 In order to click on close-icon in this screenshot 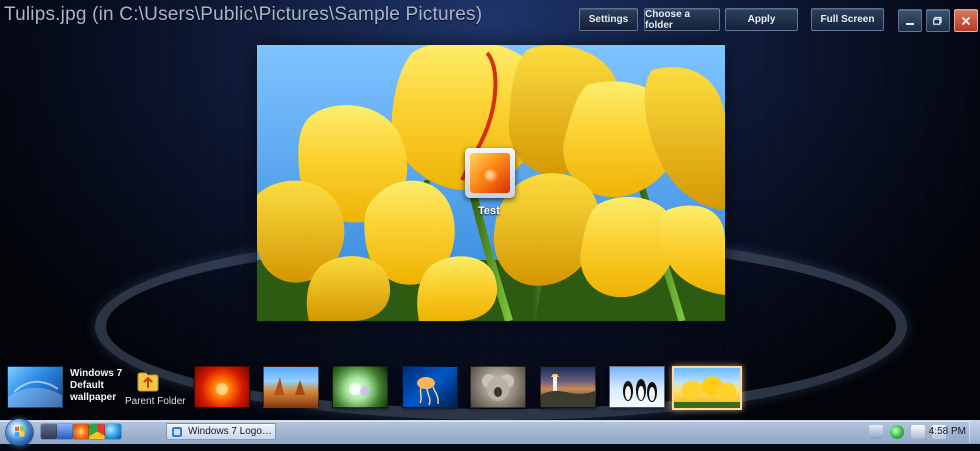, I will do `click(966, 20)`.